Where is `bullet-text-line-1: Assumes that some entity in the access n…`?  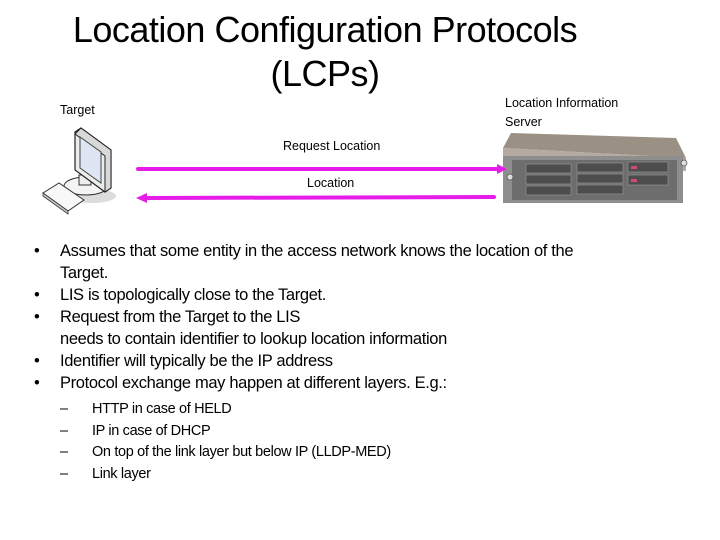 bullet-text-line-1: Assumes that some entity in the access n… is located at coordinates (317, 251).